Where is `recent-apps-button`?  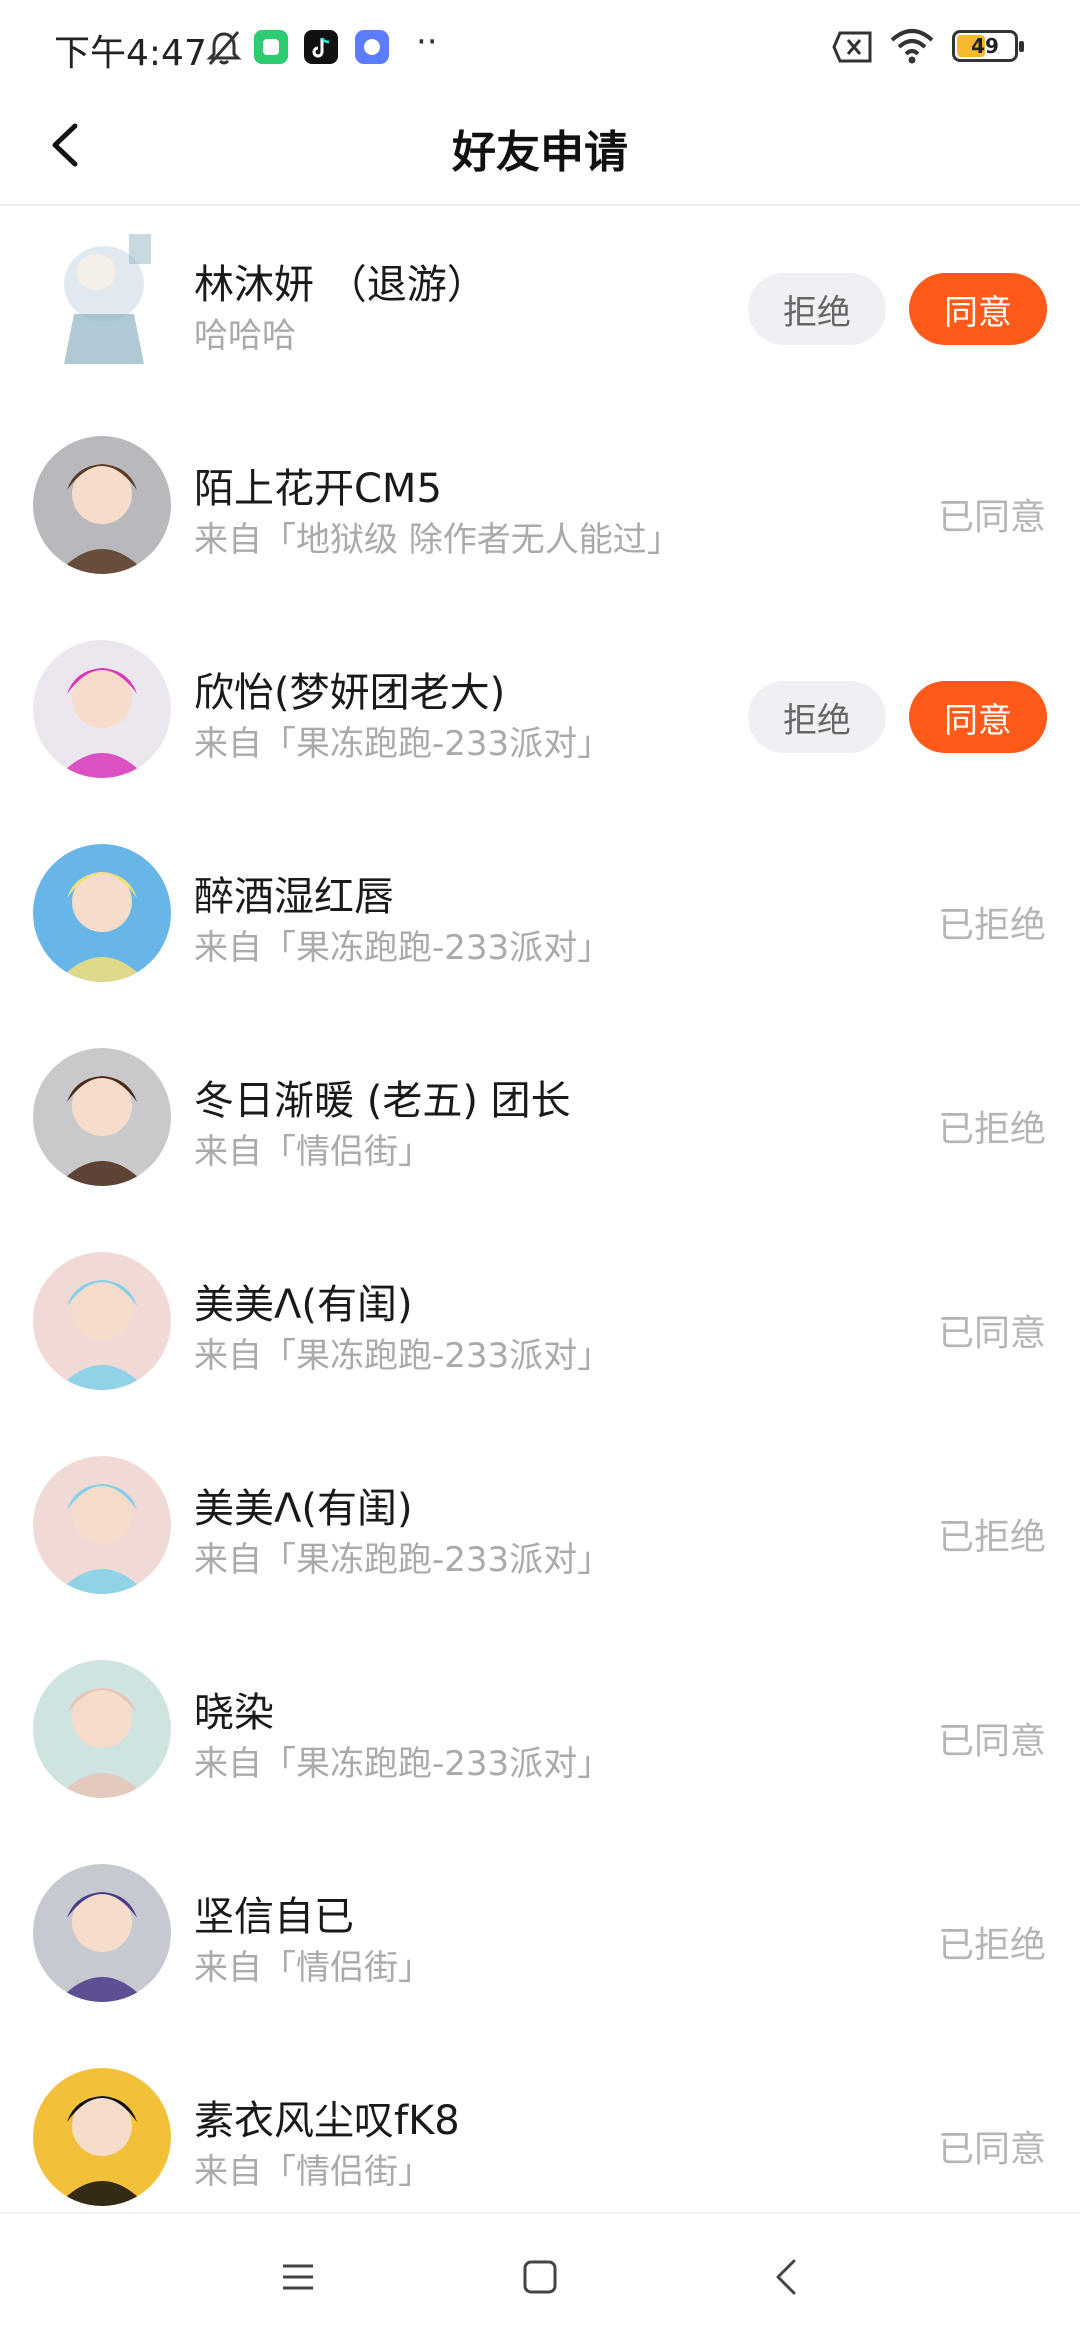
recent-apps-button is located at coordinates (298, 2277).